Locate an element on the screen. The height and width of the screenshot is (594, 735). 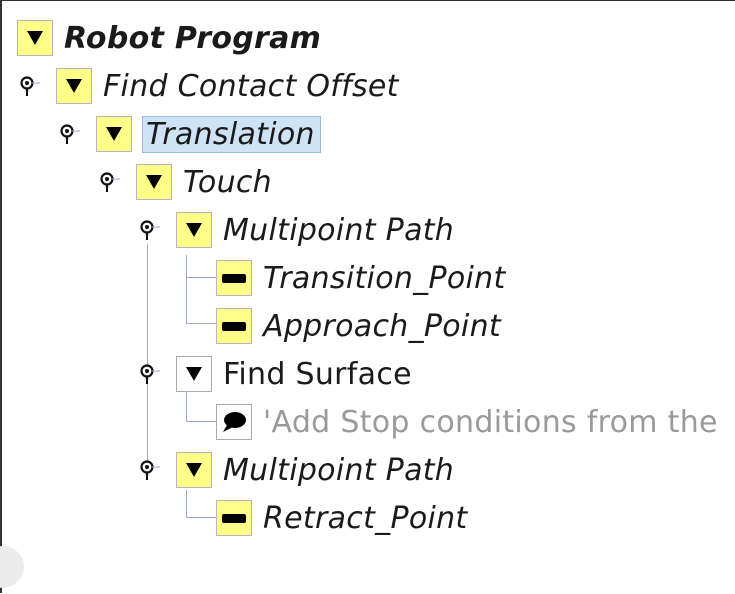
tree-node-transition-point: Transition_Point is located at coordinates (361, 278).